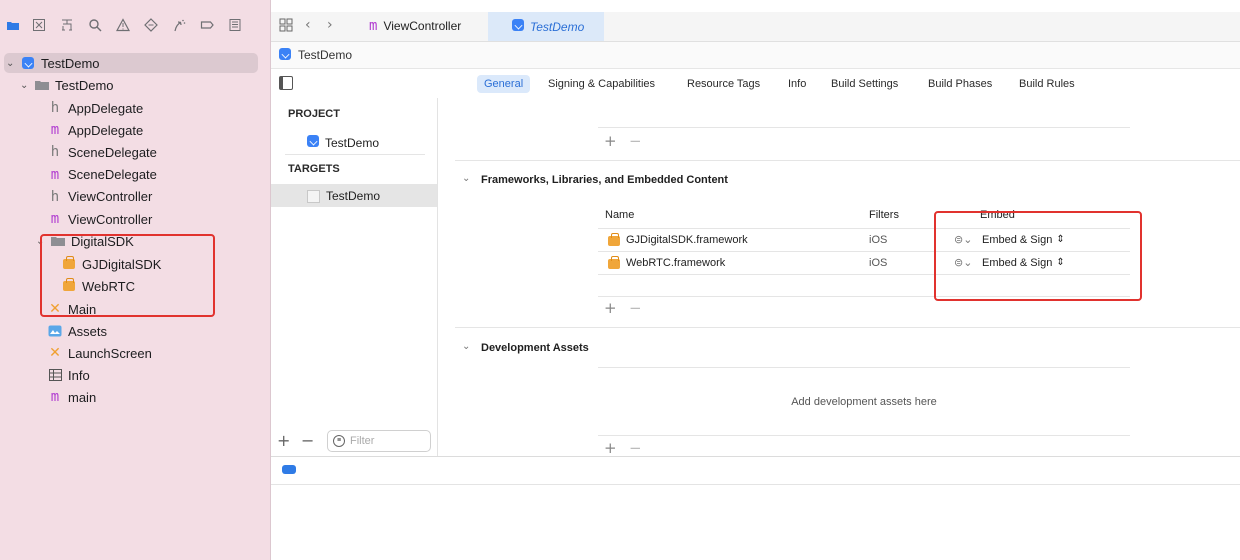 This screenshot has height=560, width=1240. What do you see at coordinates (67, 25) in the screenshot?
I see `hierarchy-icon` at bounding box center [67, 25].